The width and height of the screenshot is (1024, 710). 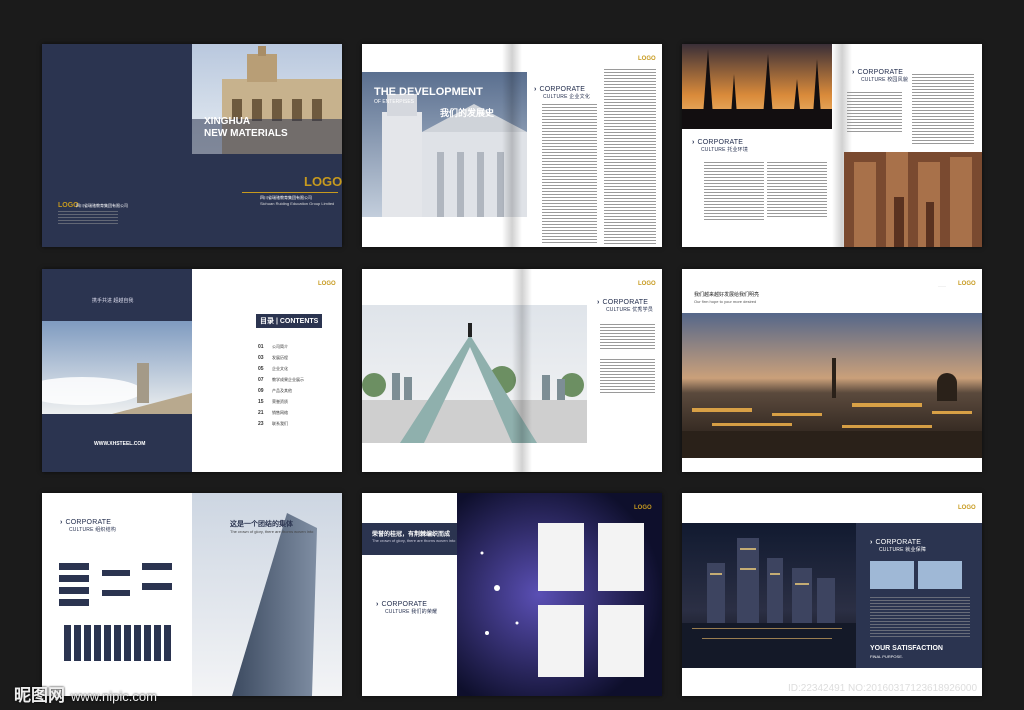 What do you see at coordinates (428, 92) in the screenshot?
I see `development-title-line1: THE DEVELOPMENT` at bounding box center [428, 92].